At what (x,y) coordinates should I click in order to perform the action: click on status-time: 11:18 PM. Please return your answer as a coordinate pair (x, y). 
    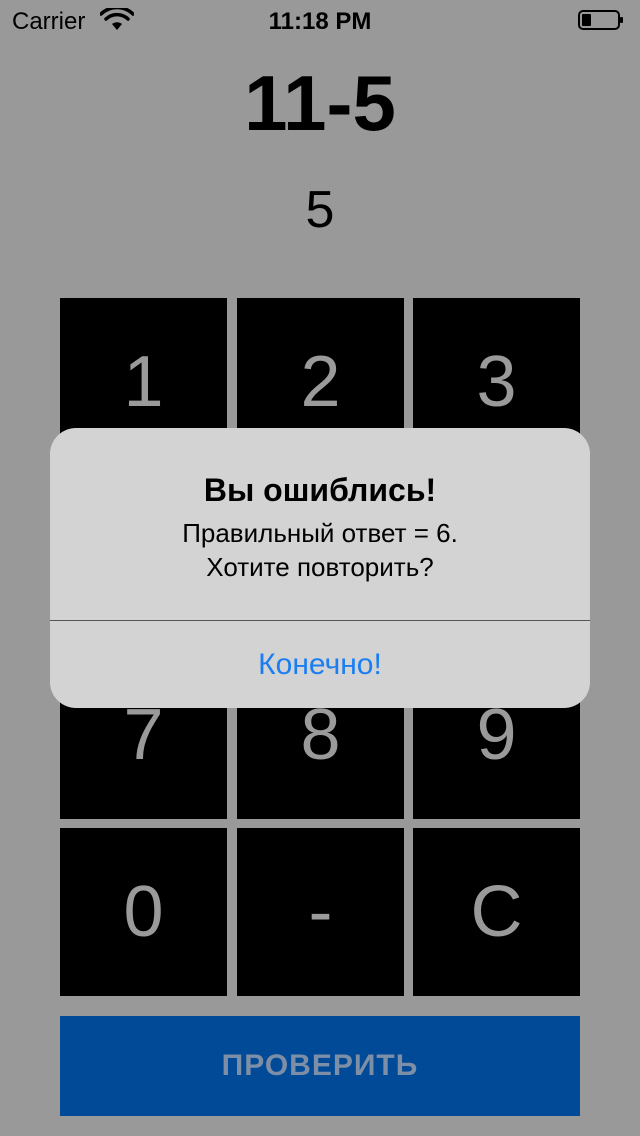
    Looking at the image, I should click on (320, 21).